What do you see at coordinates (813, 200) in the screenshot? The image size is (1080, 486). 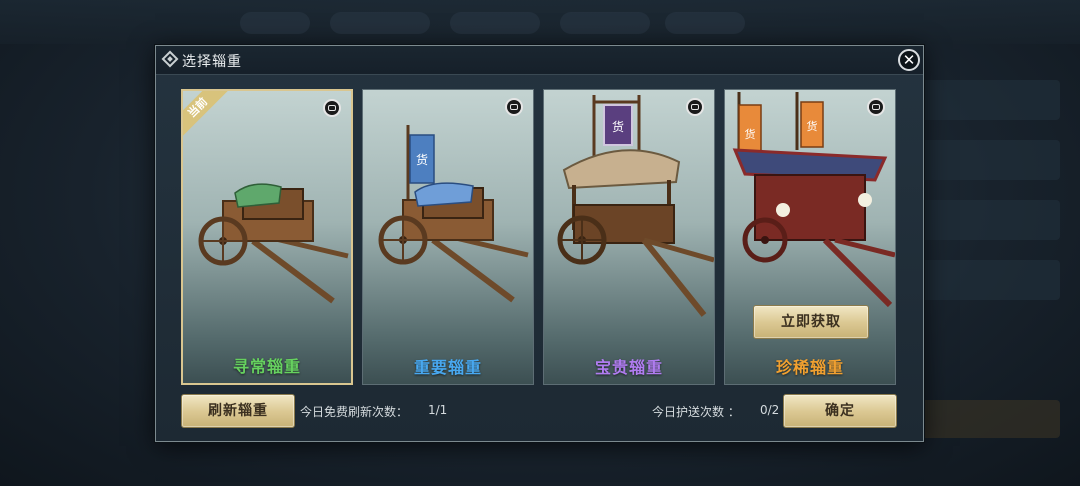 I see `cart-rare-image: 货 货` at bounding box center [813, 200].